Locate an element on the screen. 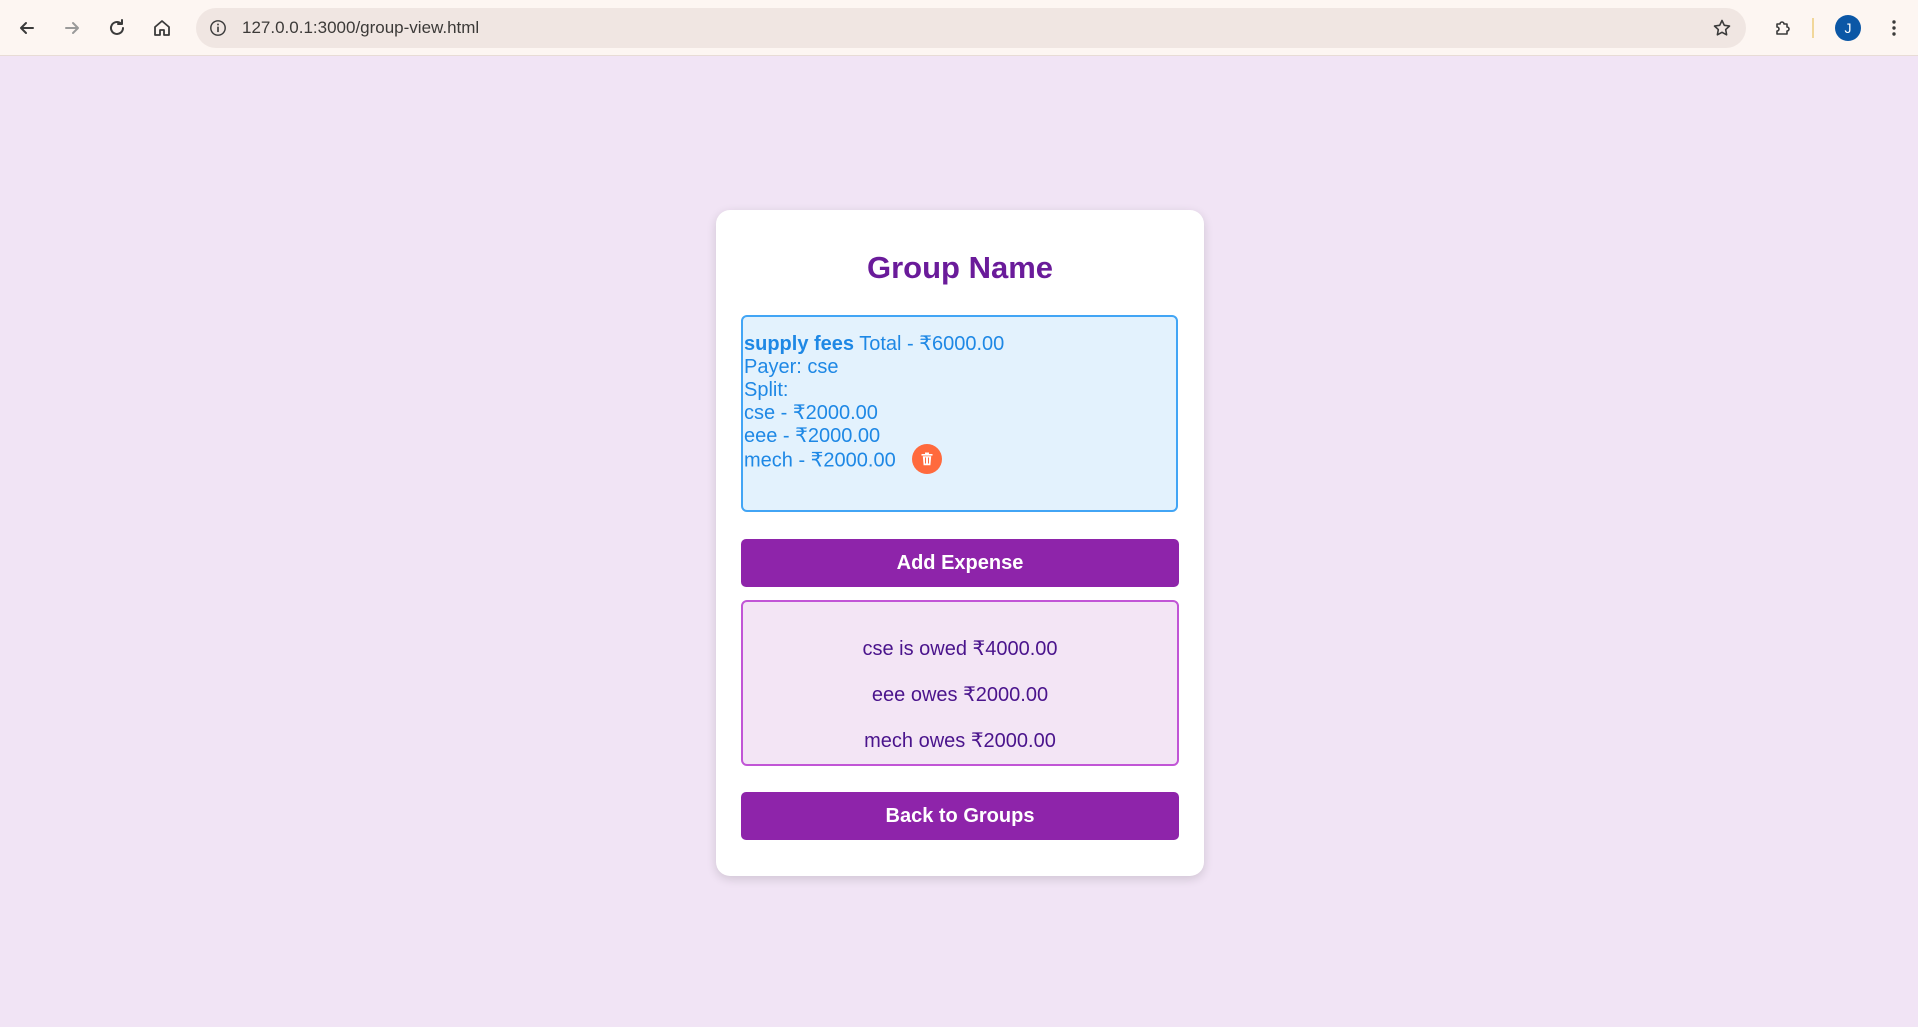  address-bar: 127.0.0.1:3000/group-view.html is located at coordinates (971, 28).